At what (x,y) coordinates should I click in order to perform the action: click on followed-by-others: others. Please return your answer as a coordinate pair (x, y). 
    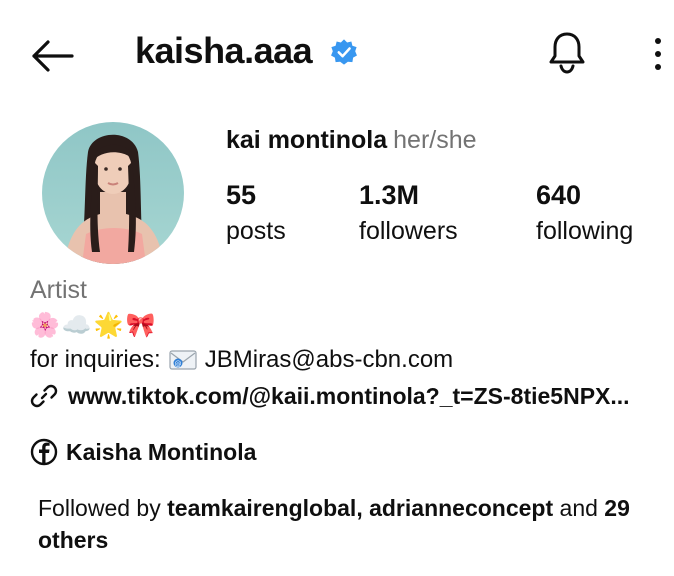
    Looking at the image, I should click on (73, 540).